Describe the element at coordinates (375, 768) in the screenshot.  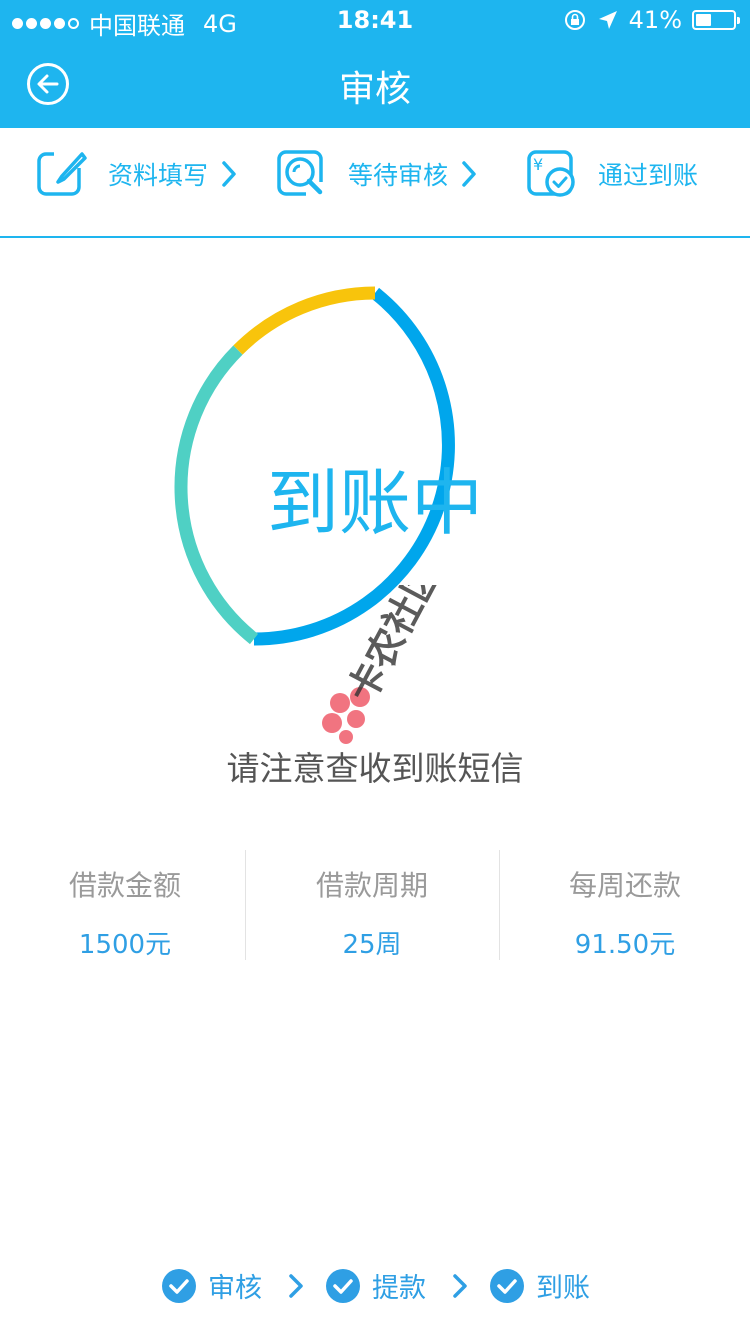
I see `notice-text: 请注意查收到账短信` at that location.